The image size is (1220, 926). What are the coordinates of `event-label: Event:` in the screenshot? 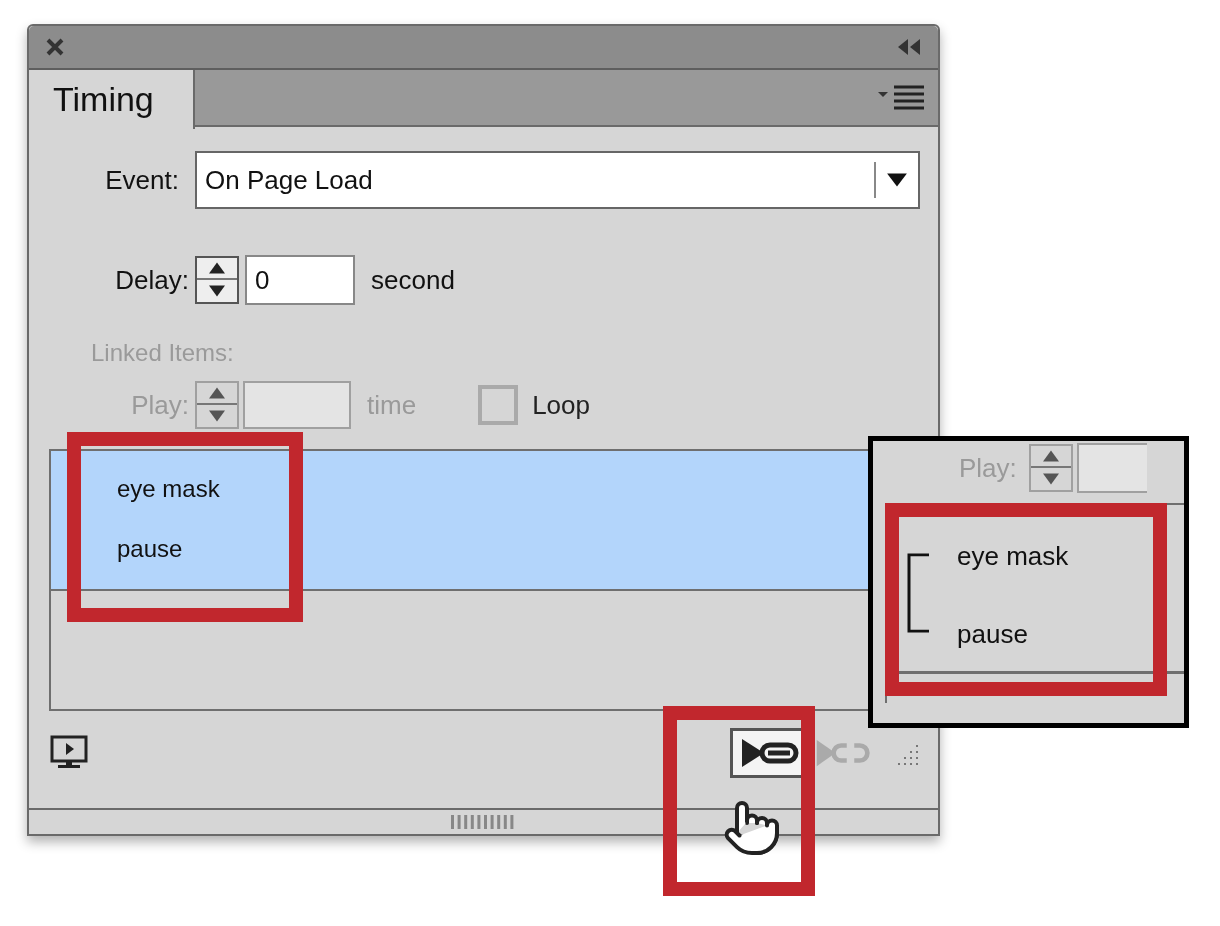 It's located at (142, 180).